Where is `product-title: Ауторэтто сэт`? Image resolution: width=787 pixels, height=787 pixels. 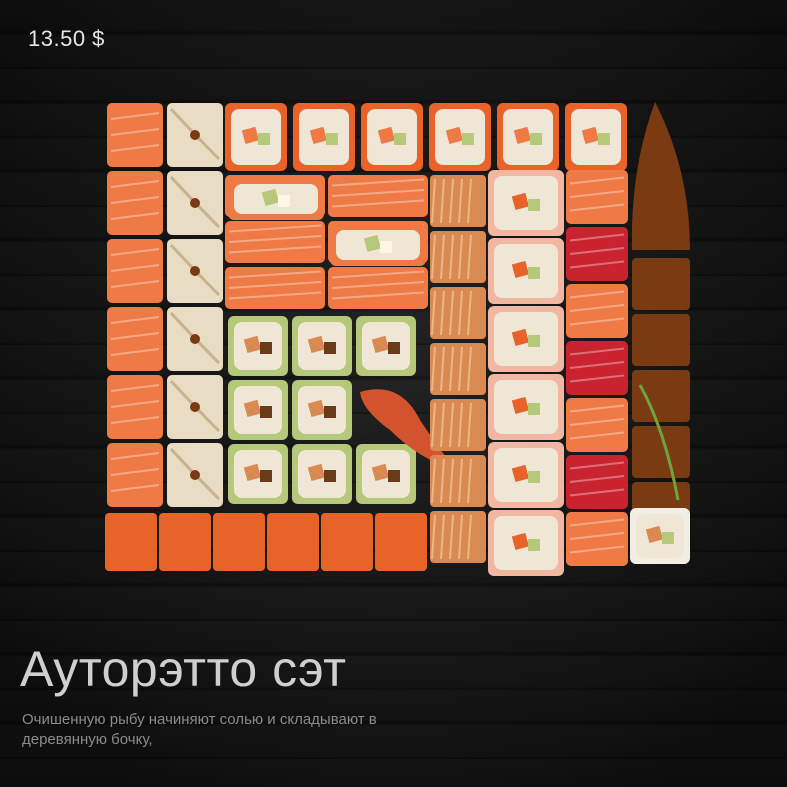
product-title: Ауторэтто сэт is located at coordinates (183, 669).